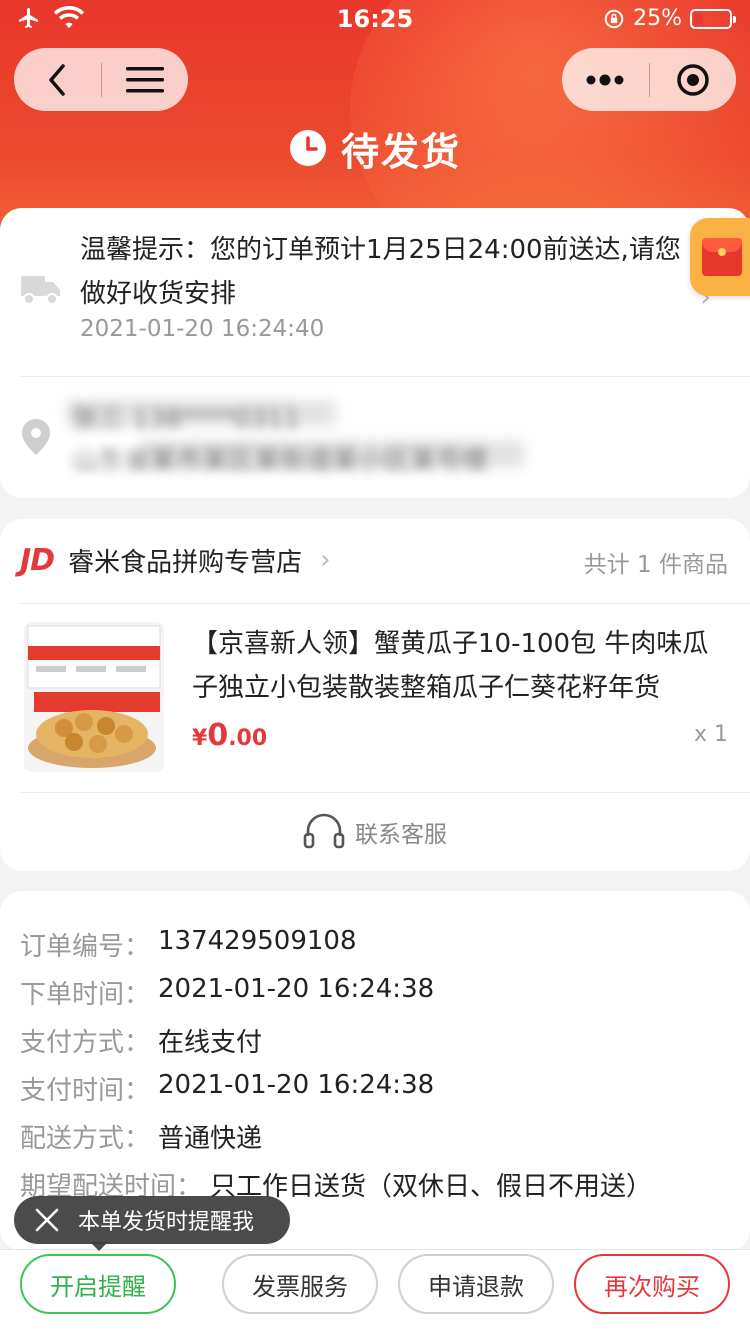  I want to click on contact-service-label: 联系客服, so click(401, 835).